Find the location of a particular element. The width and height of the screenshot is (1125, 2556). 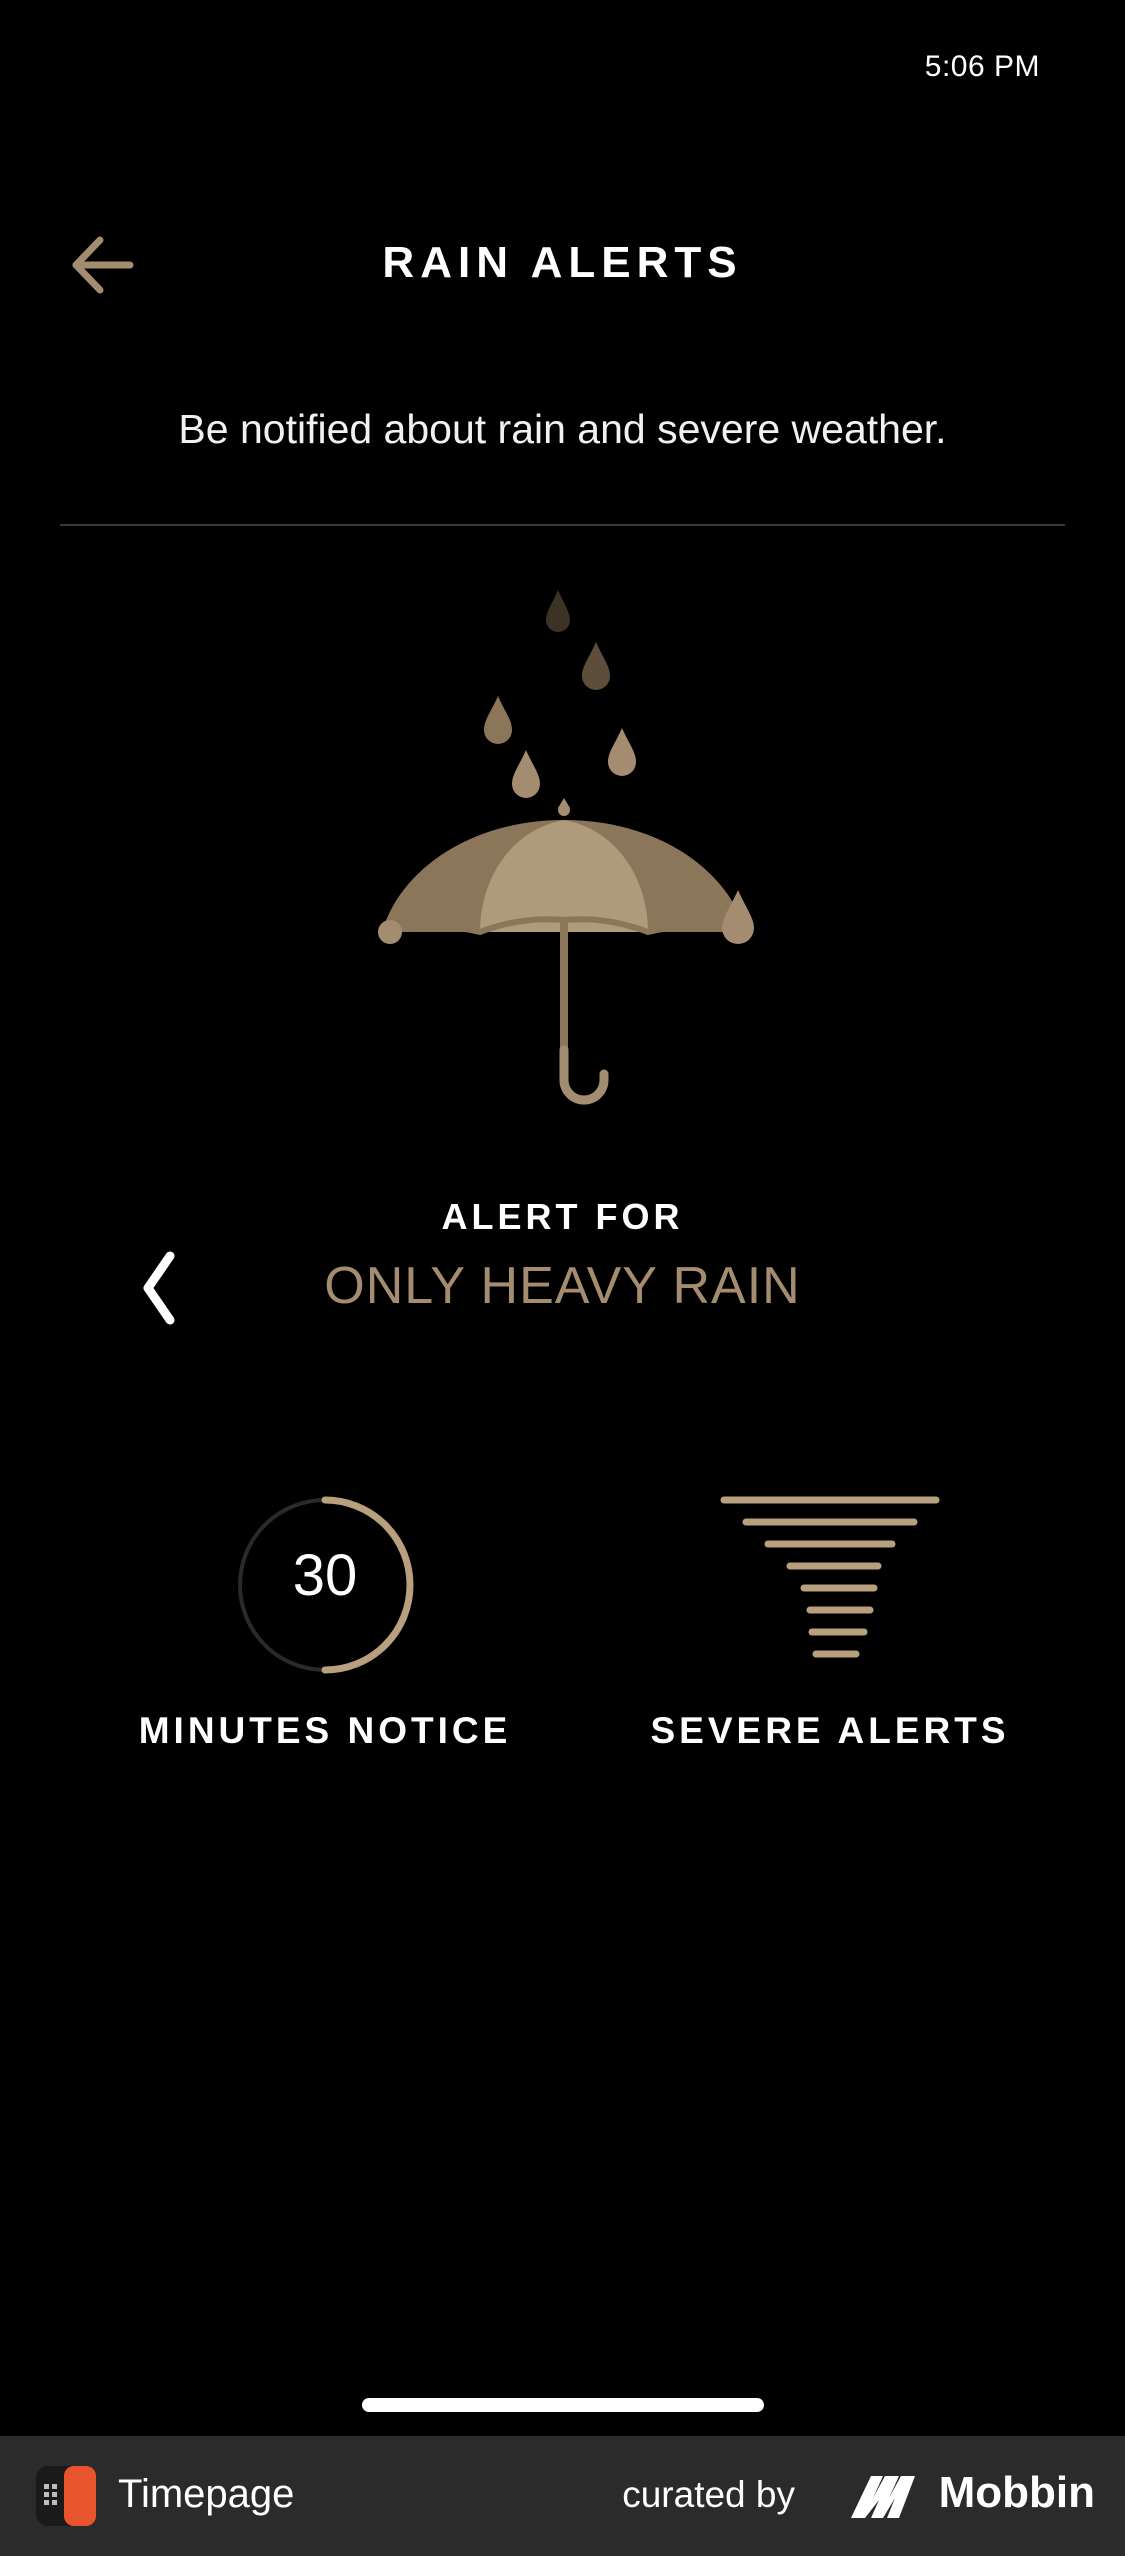

timepage-logo-icon is located at coordinates (66, 2496).